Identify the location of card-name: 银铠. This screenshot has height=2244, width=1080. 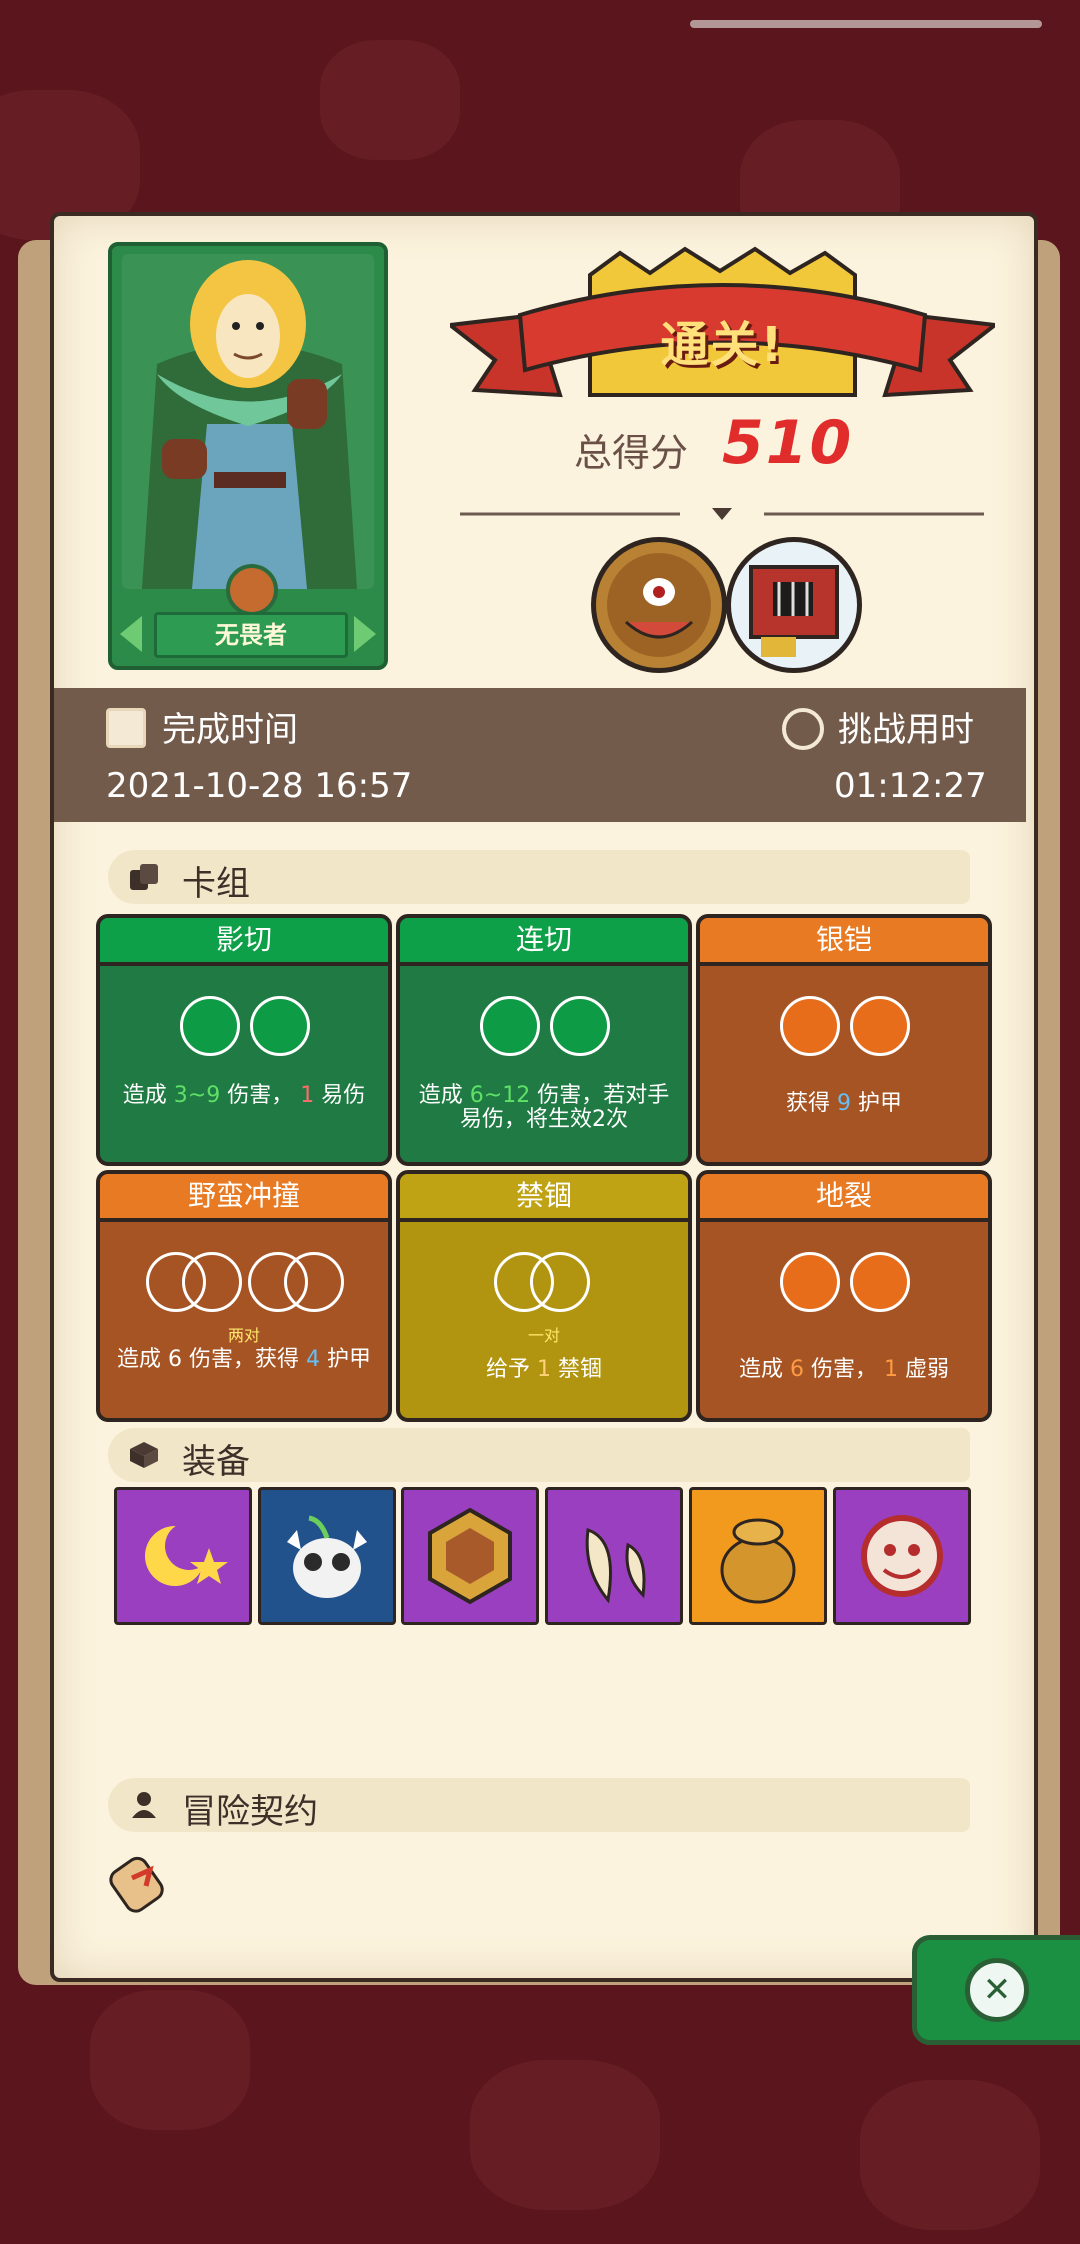
(844, 942).